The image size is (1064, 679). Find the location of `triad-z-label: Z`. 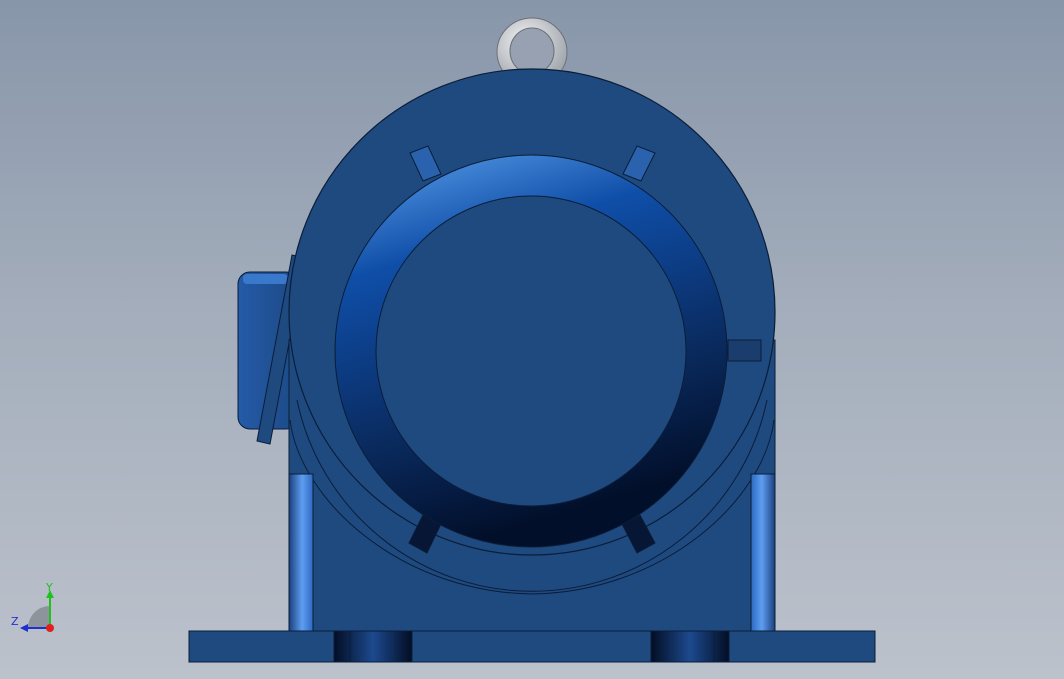

triad-z-label: Z is located at coordinates (15, 621).